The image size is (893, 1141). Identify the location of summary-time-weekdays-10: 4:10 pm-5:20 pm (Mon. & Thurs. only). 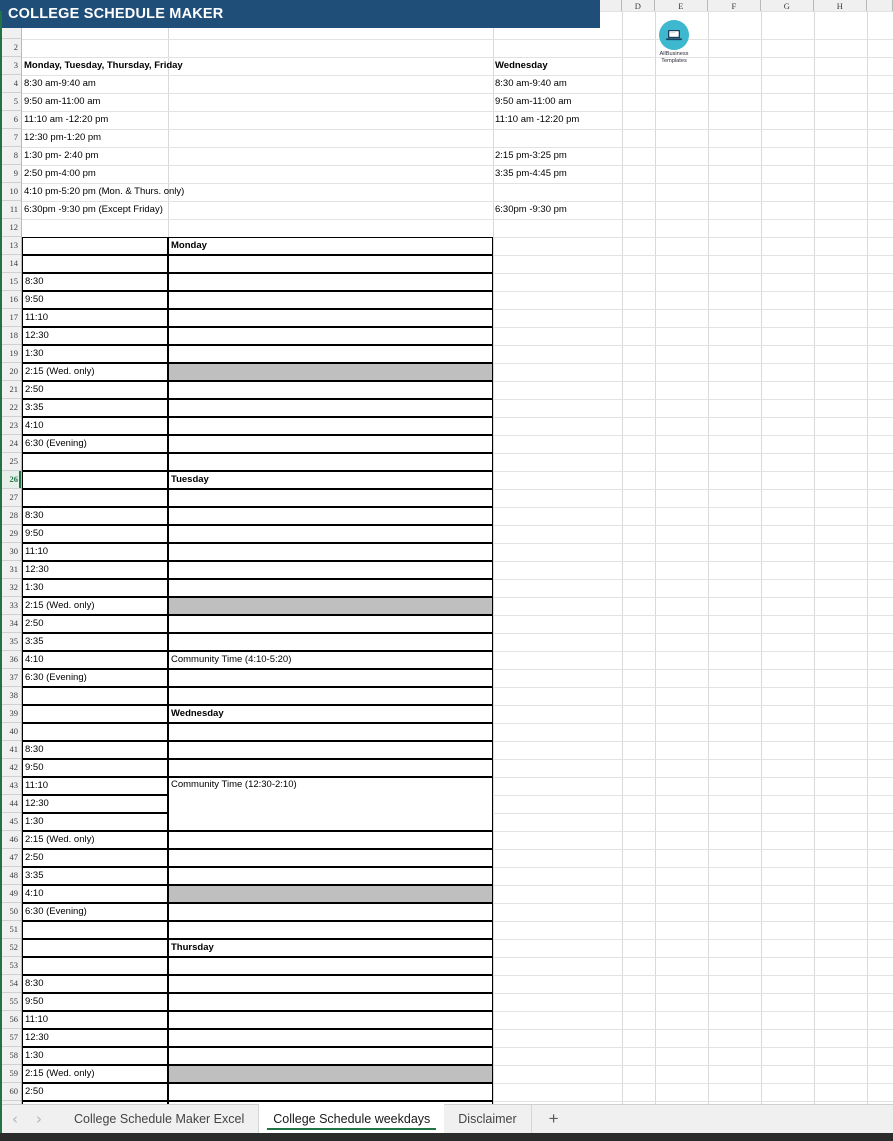
(257, 192).